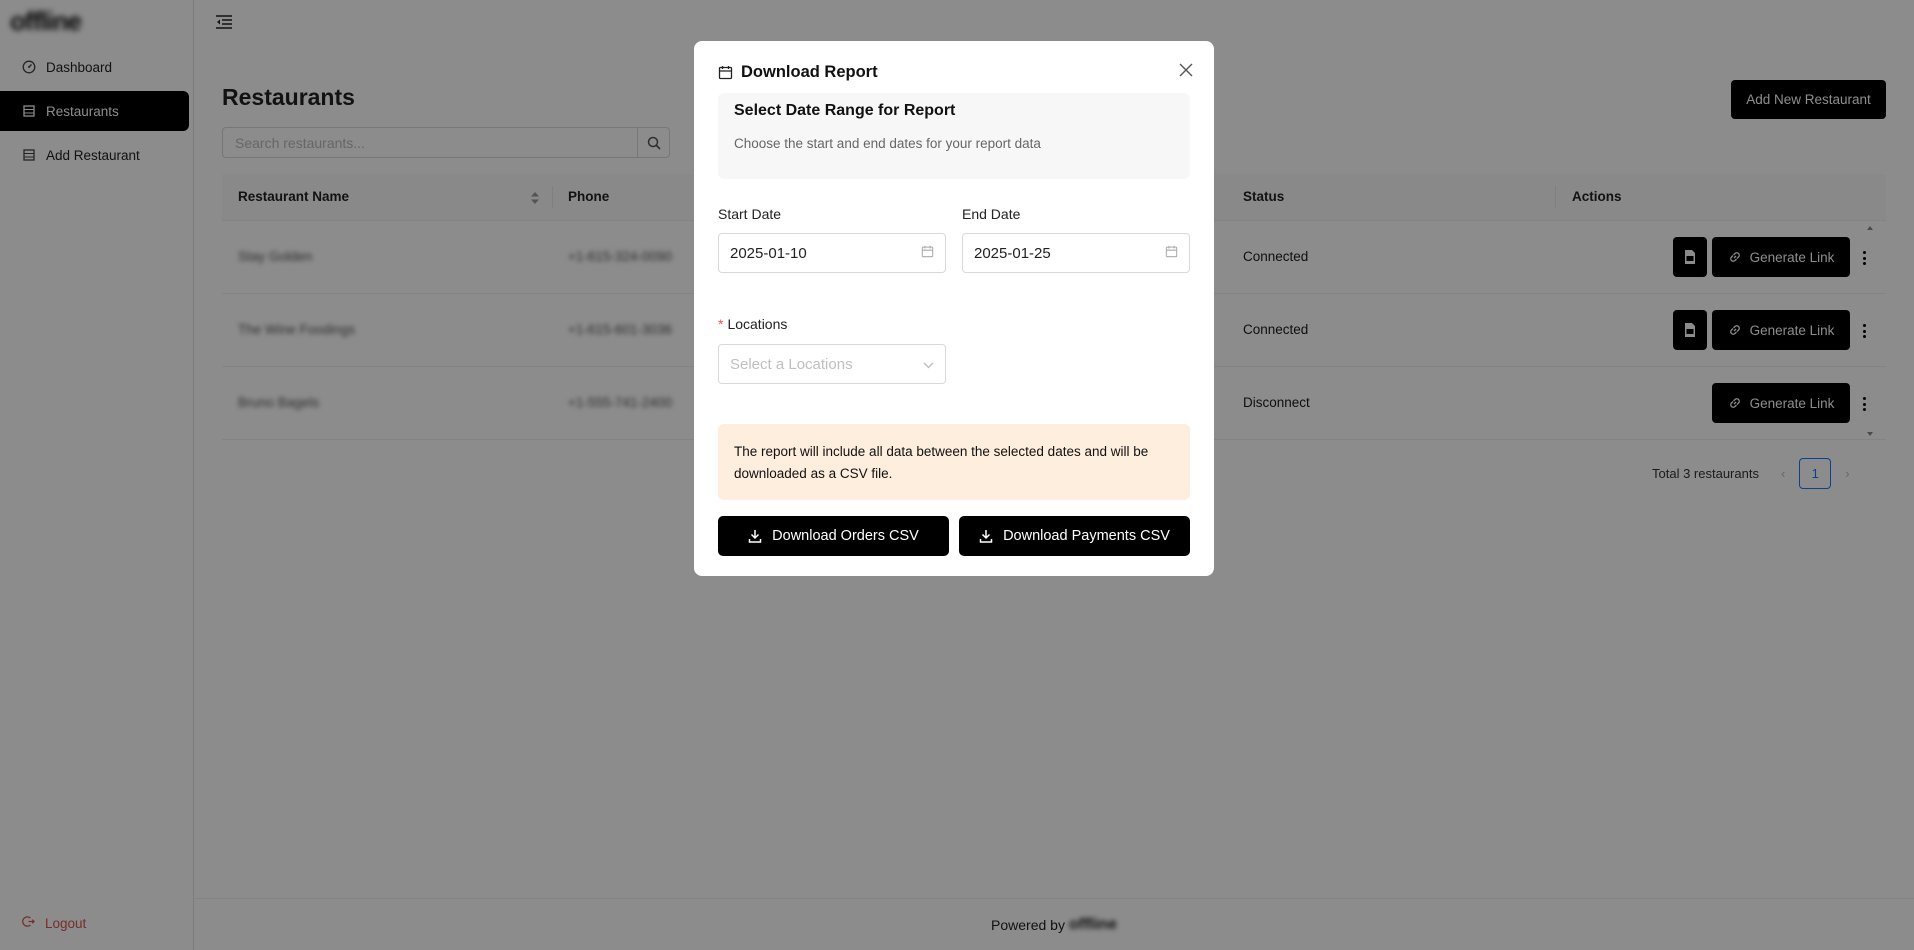 This screenshot has height=950, width=1914. What do you see at coordinates (928, 364) in the screenshot?
I see `chevron-down-icon` at bounding box center [928, 364].